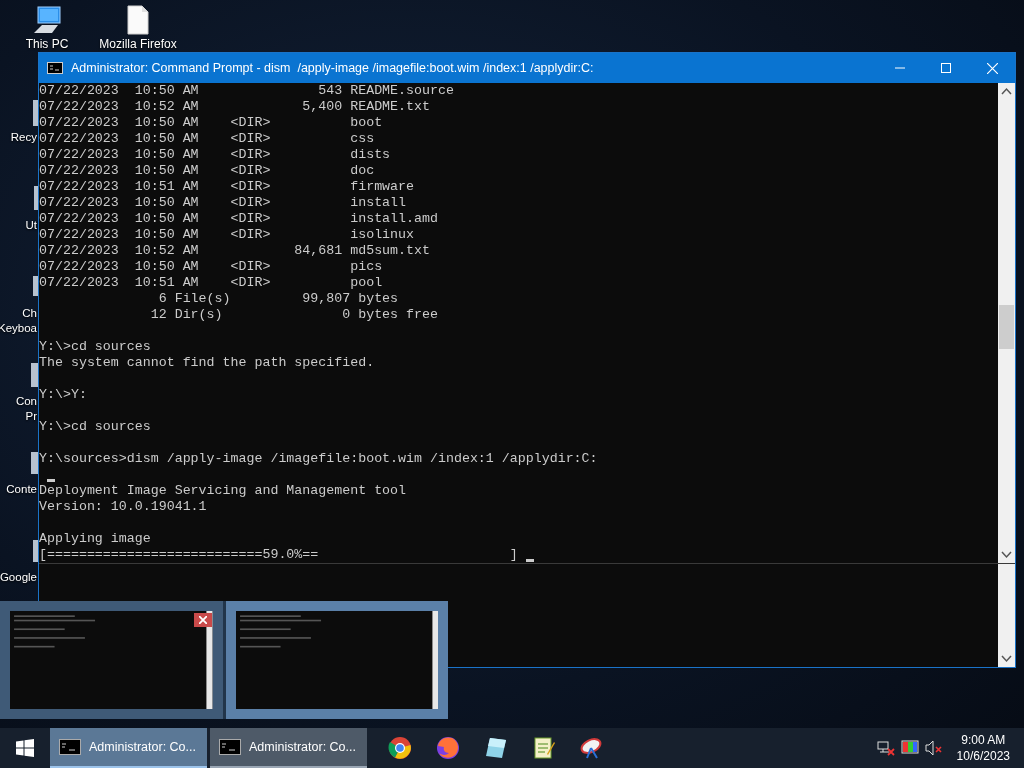 This screenshot has width=1024, height=768. What do you see at coordinates (29, 313) in the screenshot?
I see `desktop-icon-label: Ch` at bounding box center [29, 313].